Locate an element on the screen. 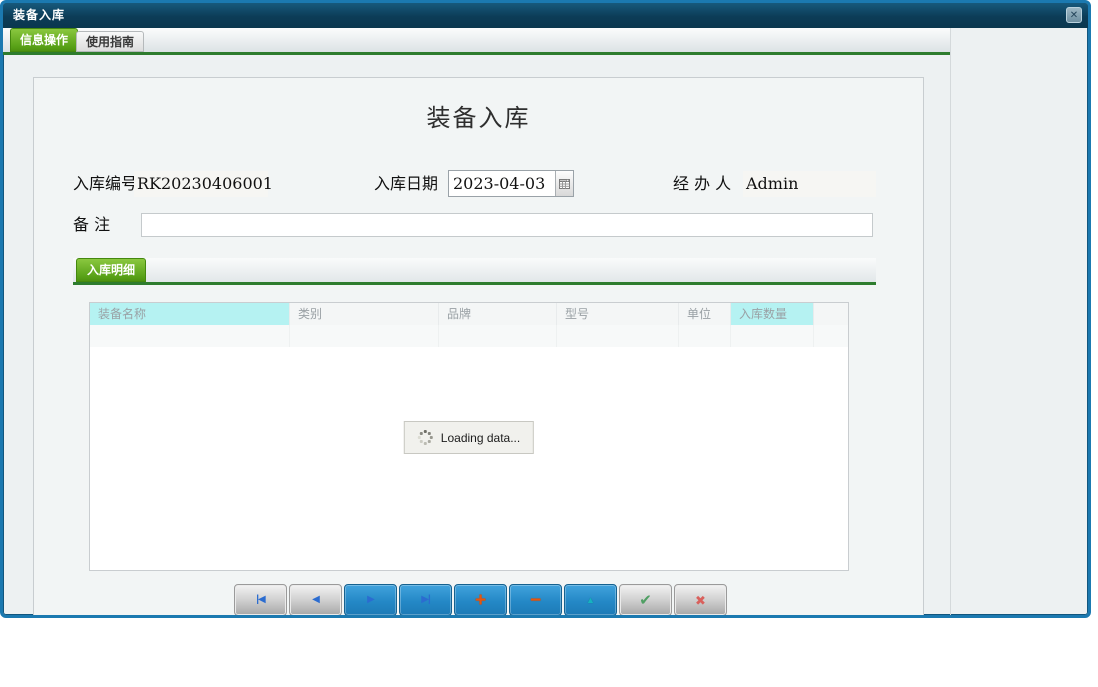  close-glyph: ✕ is located at coordinates (1074, 15).